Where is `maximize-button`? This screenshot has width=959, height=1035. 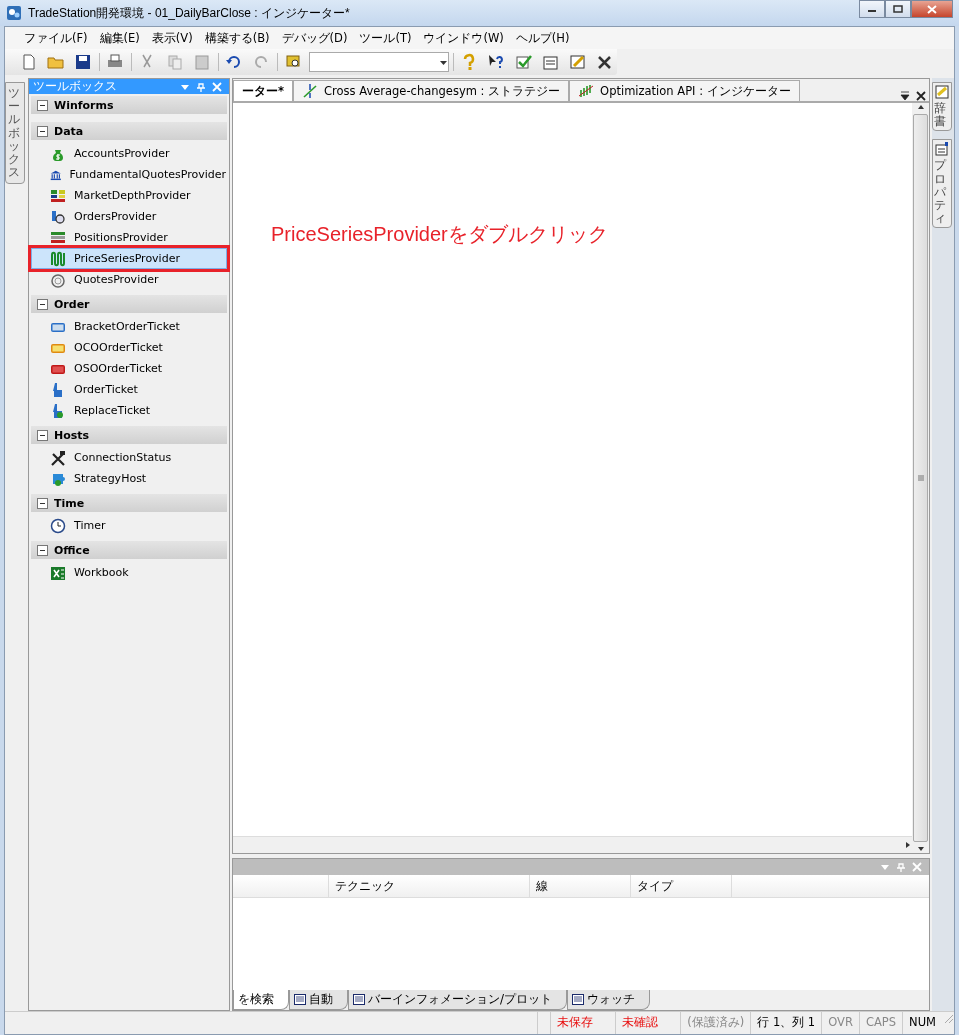
maximize-button is located at coordinates (898, 9).